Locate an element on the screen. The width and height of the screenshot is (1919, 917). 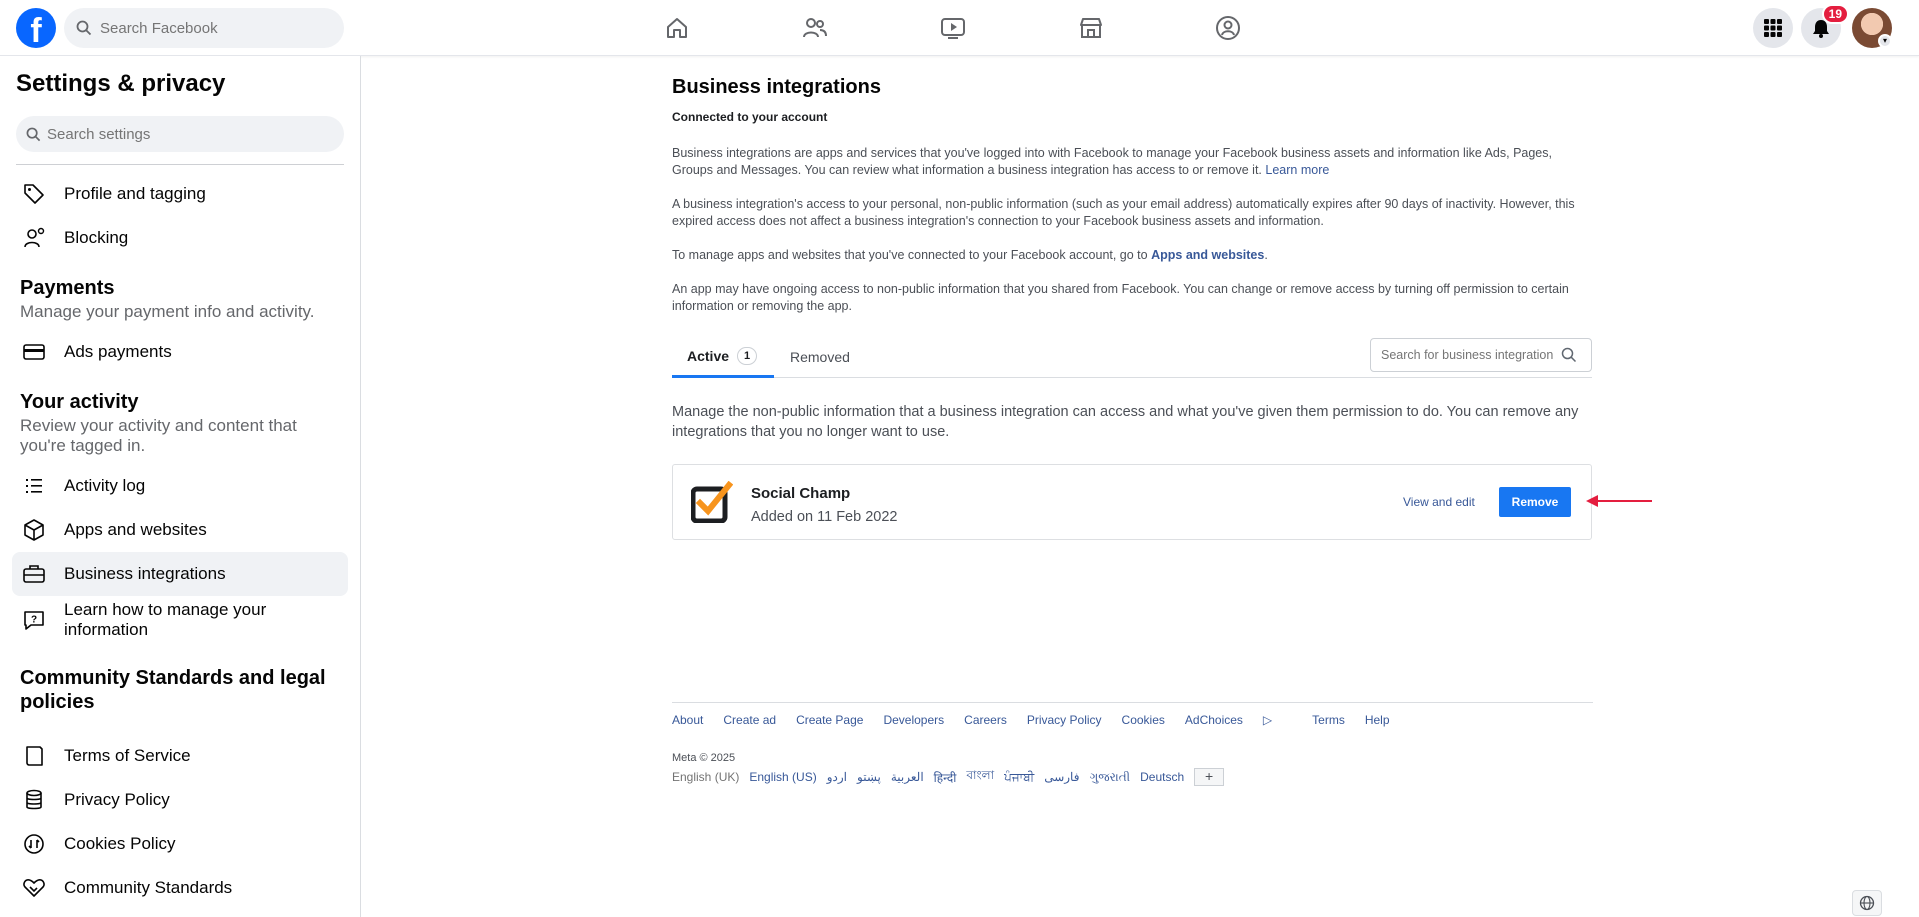
settings-search is located at coordinates (180, 134).